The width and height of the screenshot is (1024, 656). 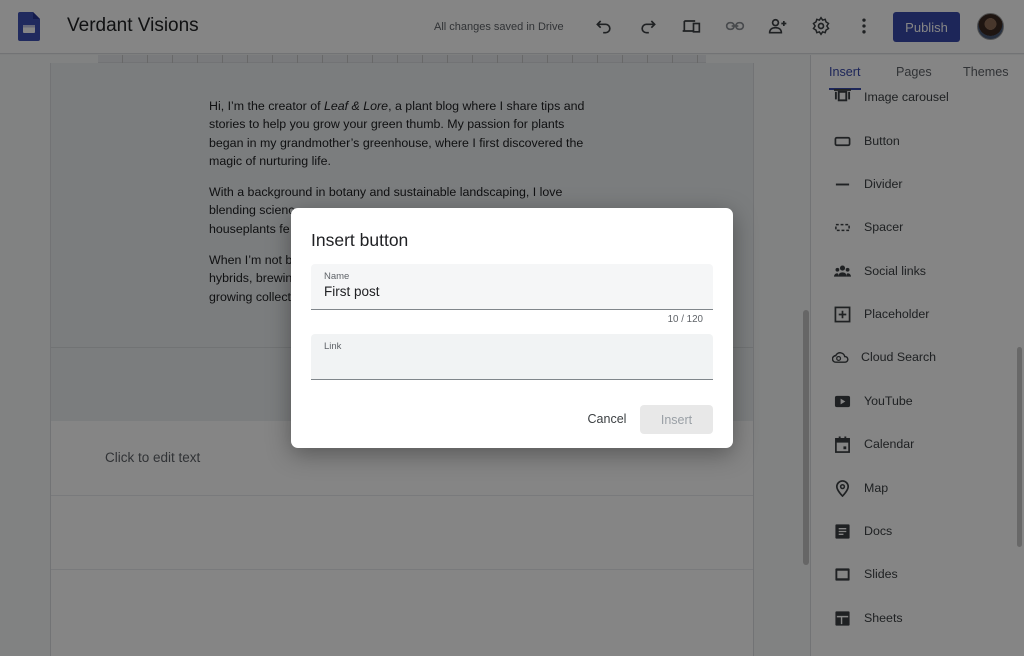 What do you see at coordinates (333, 346) in the screenshot?
I see `link-field-label: Link` at bounding box center [333, 346].